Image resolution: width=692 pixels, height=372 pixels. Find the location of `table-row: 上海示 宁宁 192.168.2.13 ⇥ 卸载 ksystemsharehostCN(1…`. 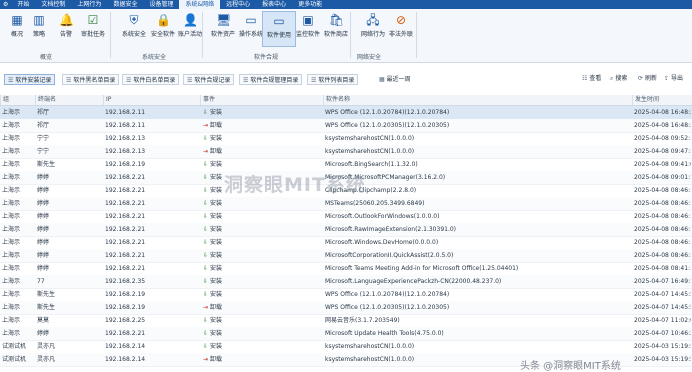

table-row: 上海示 宁宁 192.168.2.13 ⇥ 卸载 ksystemsharehostCN(1… is located at coordinates (346, 152).